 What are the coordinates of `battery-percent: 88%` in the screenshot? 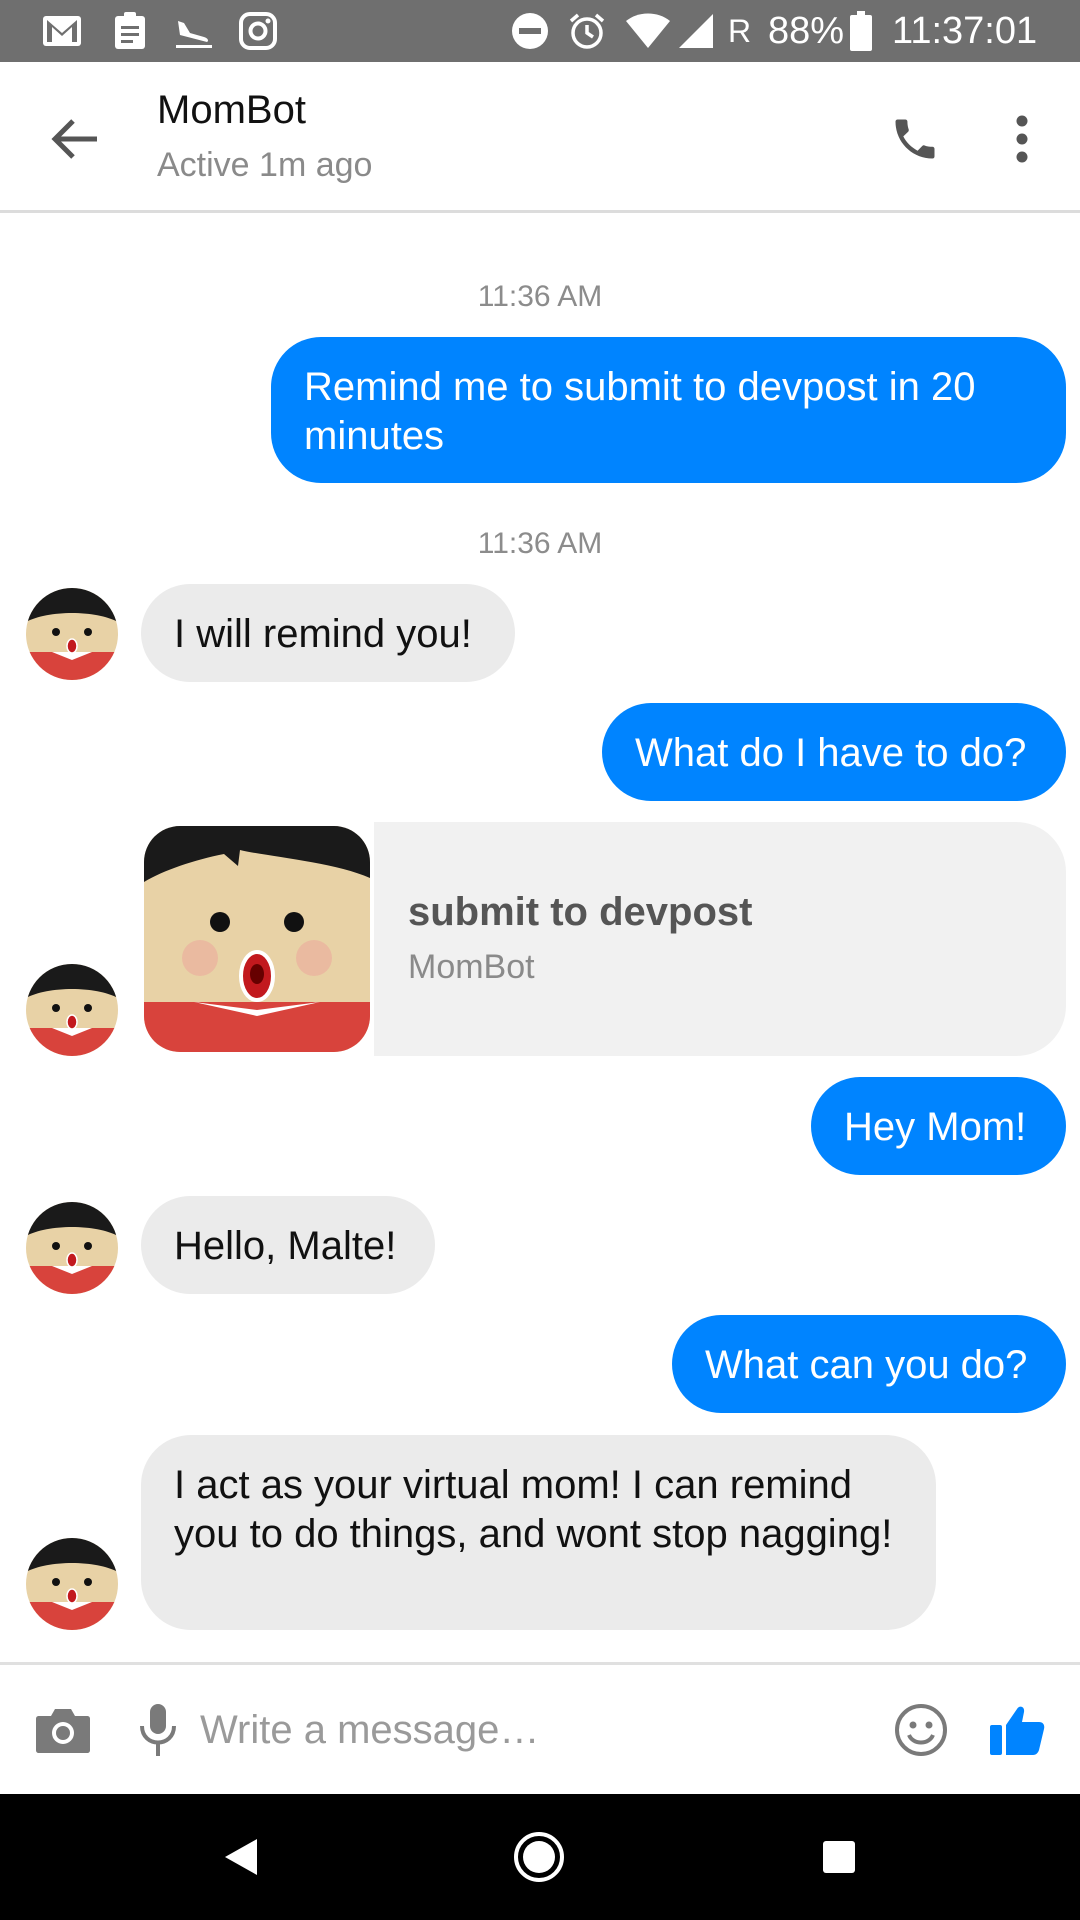 It's located at (806, 31).